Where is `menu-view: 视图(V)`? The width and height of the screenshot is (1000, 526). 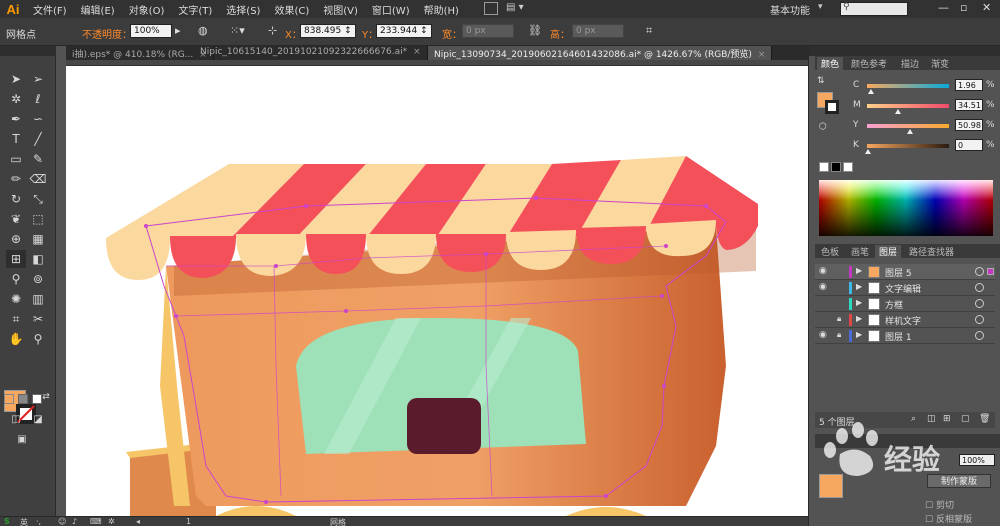
menu-view: 视图(V) is located at coordinates (340, 9).